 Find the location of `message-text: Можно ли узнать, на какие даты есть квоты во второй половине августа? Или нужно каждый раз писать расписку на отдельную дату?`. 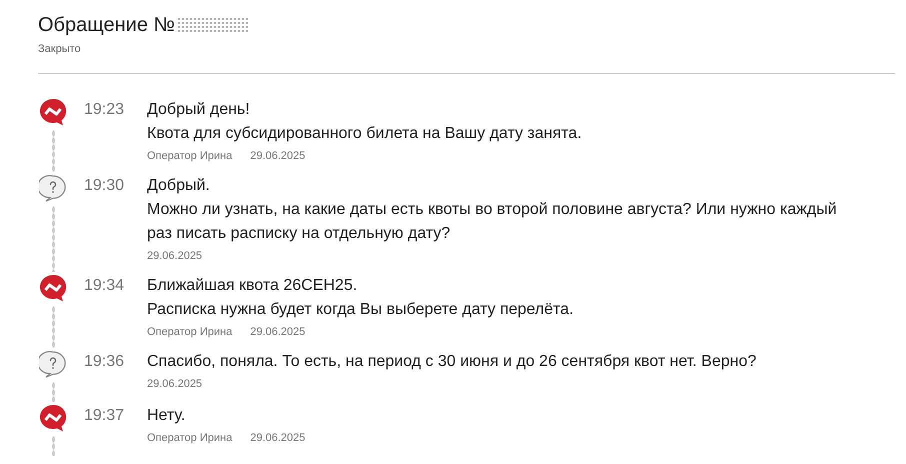

message-text: Можно ли узнать, на какие даты есть квоты во второй половине августа? Или нужно каждый раз писать расписку на отдельную дату? is located at coordinates (492, 222).